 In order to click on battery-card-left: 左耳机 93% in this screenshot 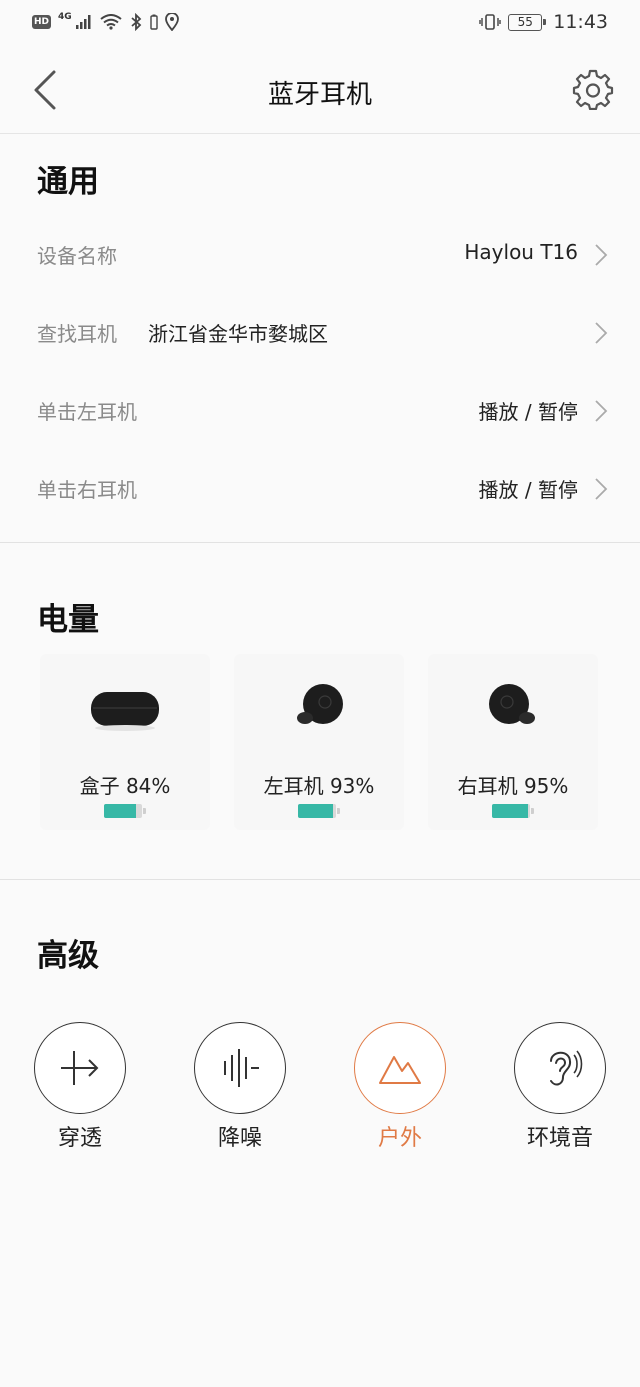, I will do `click(319, 742)`.